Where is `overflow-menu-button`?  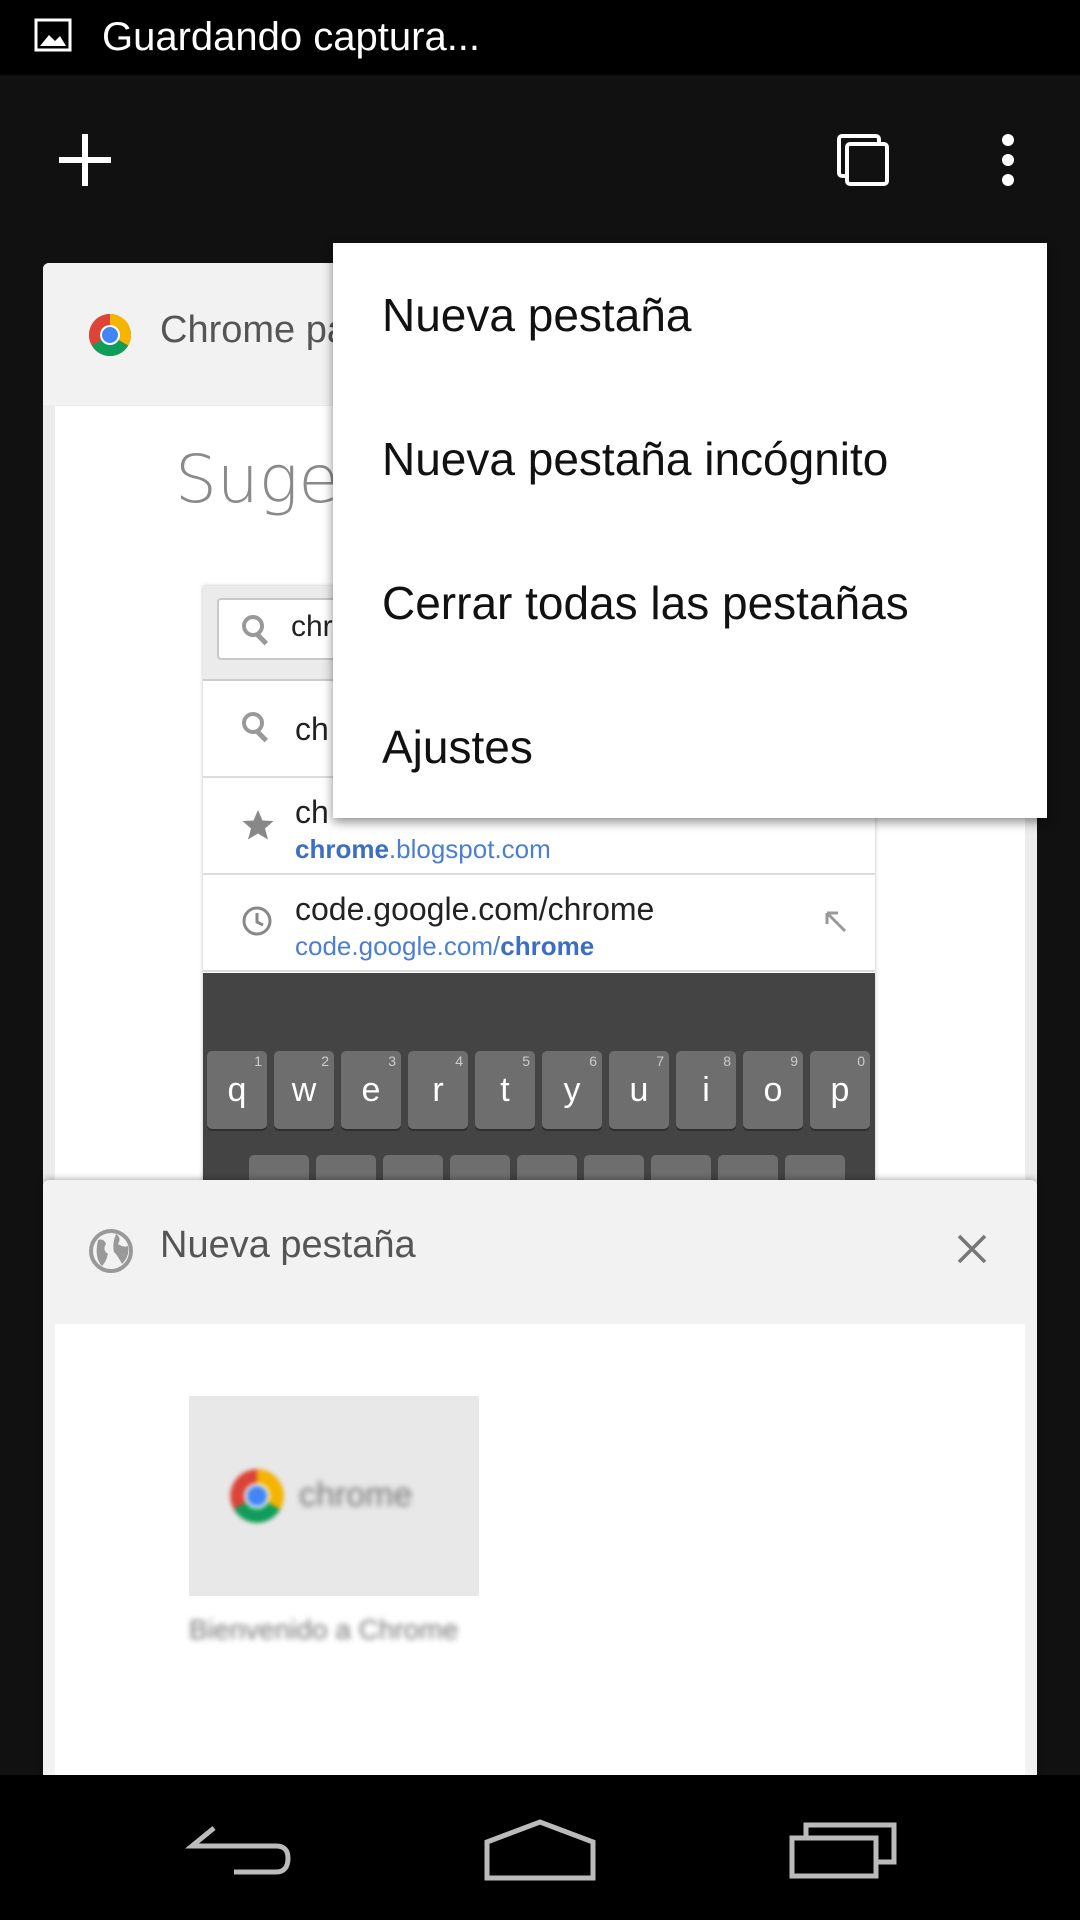
overflow-menu-button is located at coordinates (1008, 160).